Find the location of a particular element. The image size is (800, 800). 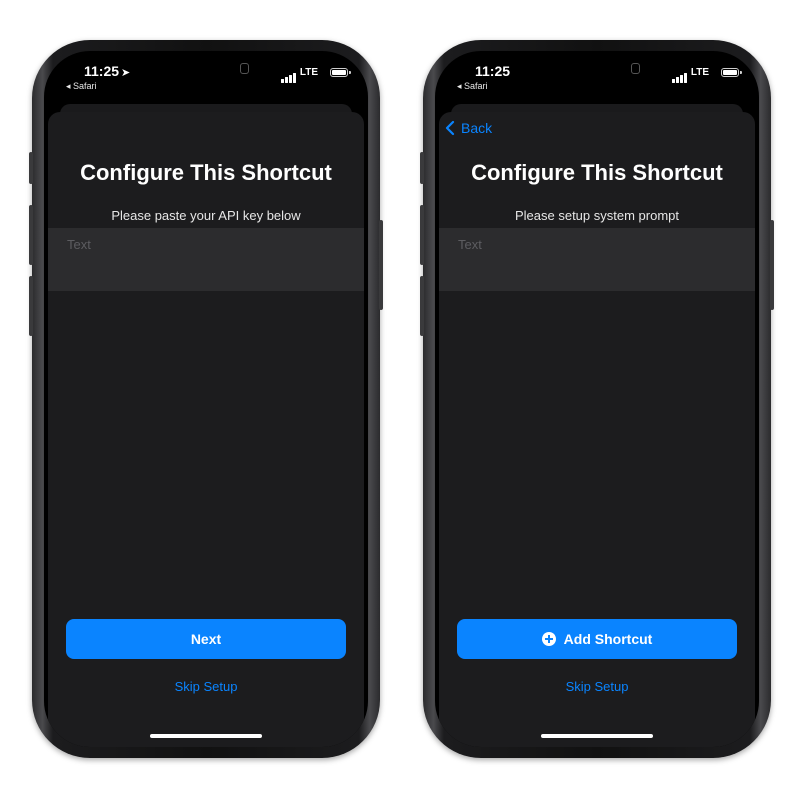

back-button: Back is located at coordinates (468, 128).